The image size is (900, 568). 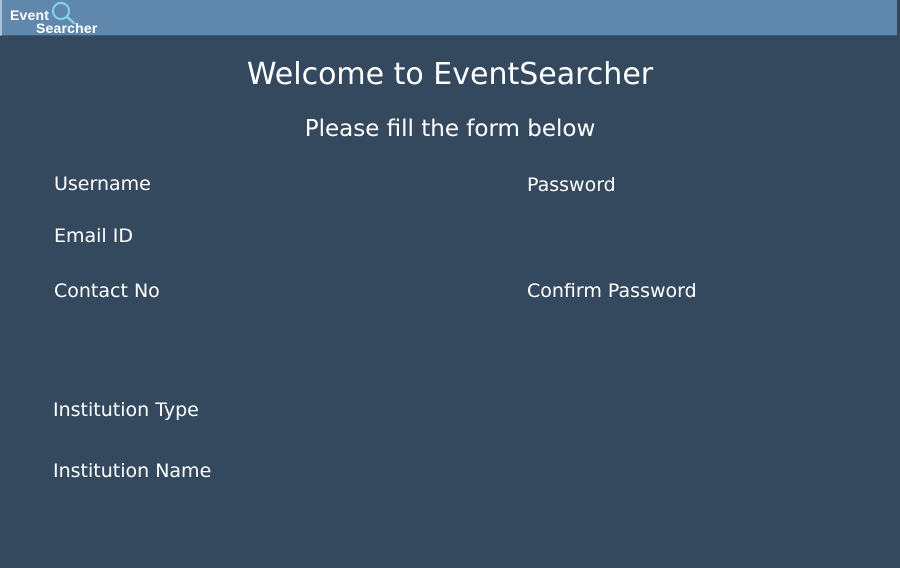 What do you see at coordinates (448, 18) in the screenshot?
I see `top-bar: Event Searcher` at bounding box center [448, 18].